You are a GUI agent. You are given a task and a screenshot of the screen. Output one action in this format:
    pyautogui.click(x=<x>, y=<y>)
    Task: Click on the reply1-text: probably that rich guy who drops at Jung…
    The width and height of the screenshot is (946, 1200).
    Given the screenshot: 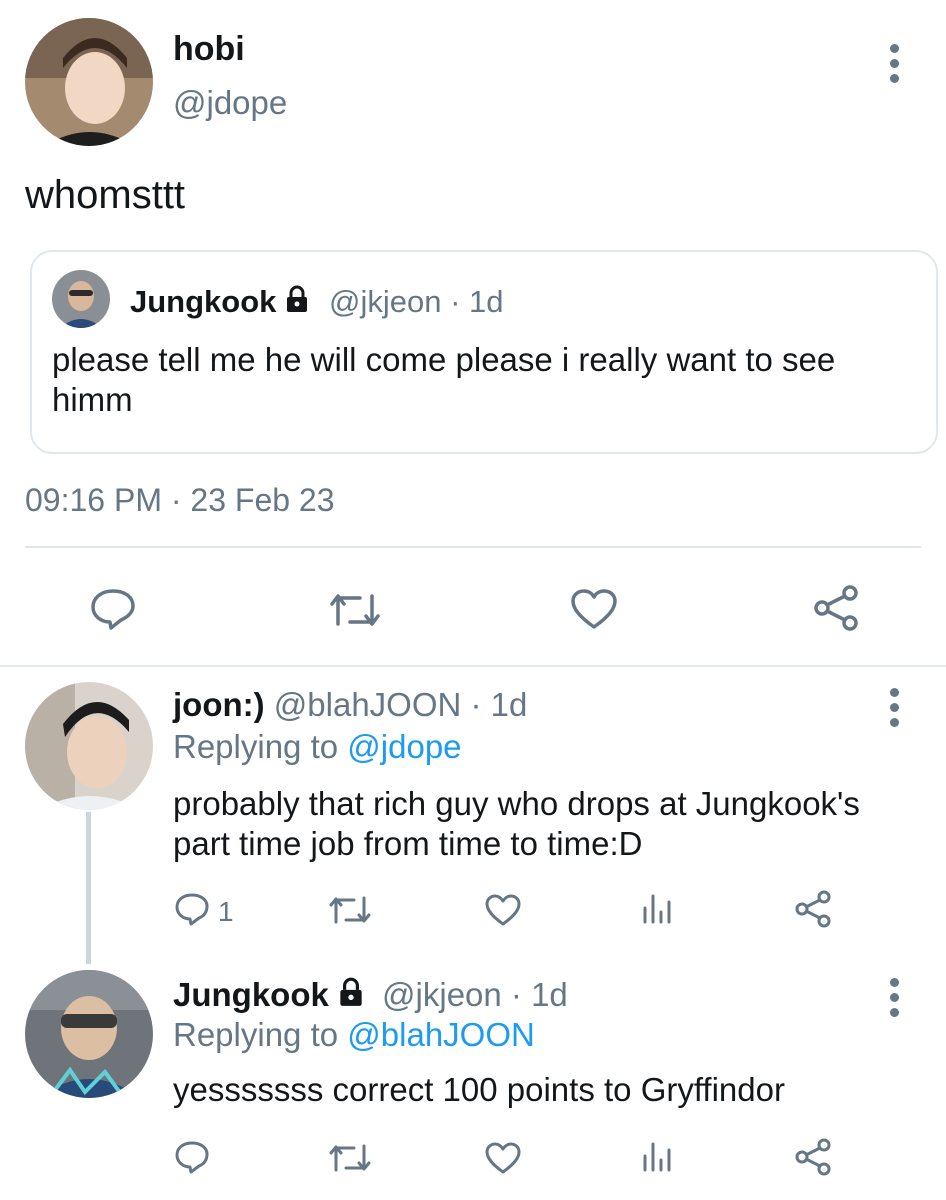 What is the action you would take?
    pyautogui.click(x=516, y=823)
    